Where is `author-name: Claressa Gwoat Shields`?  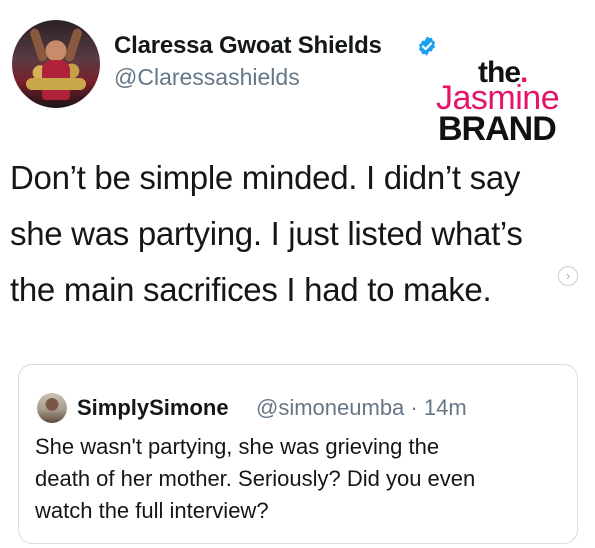
author-name: Claressa Gwoat Shields is located at coordinates (248, 46).